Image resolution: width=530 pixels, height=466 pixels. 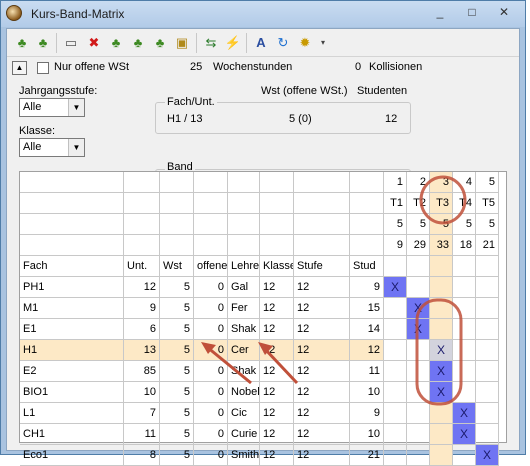 I want to click on close-button: ✕, so click(x=504, y=13).